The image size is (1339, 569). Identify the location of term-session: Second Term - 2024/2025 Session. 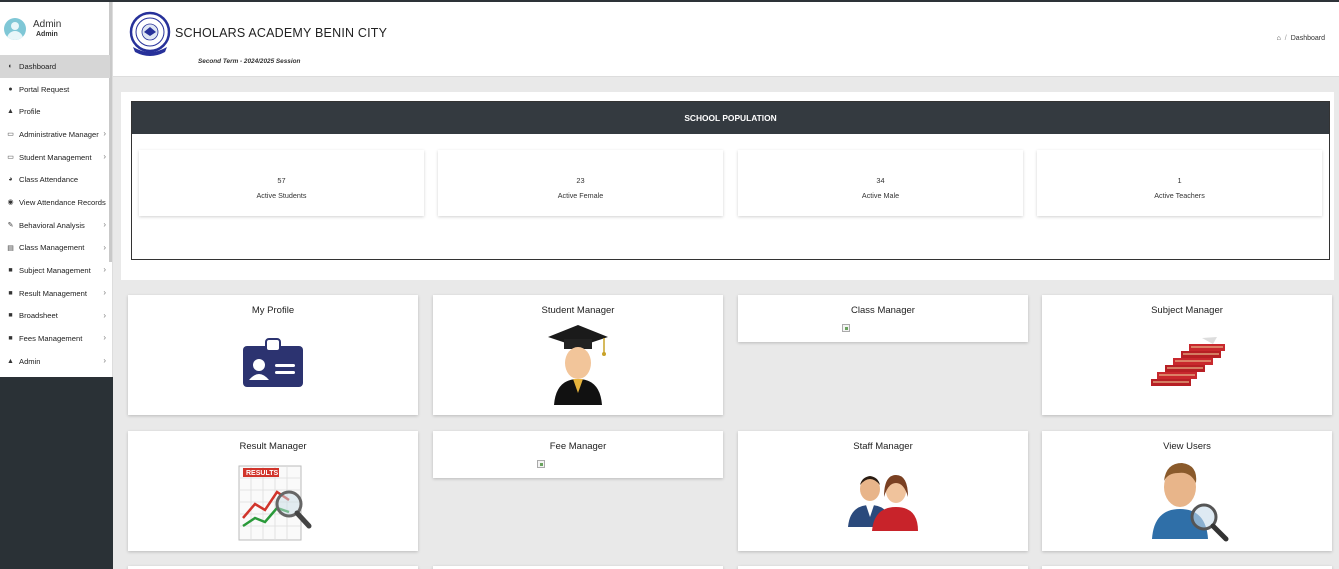
(249, 61).